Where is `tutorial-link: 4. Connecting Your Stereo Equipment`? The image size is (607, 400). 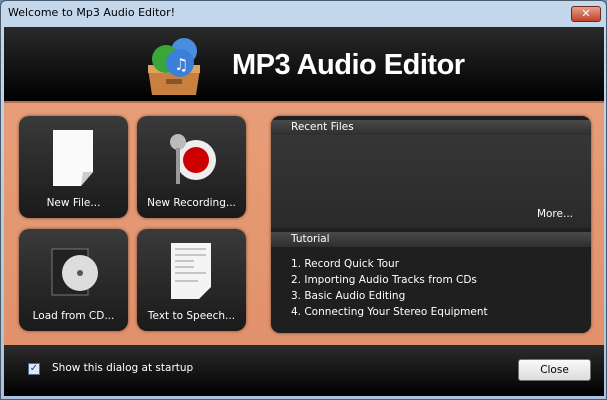 tutorial-link: 4. Connecting Your Stereo Equipment is located at coordinates (389, 312).